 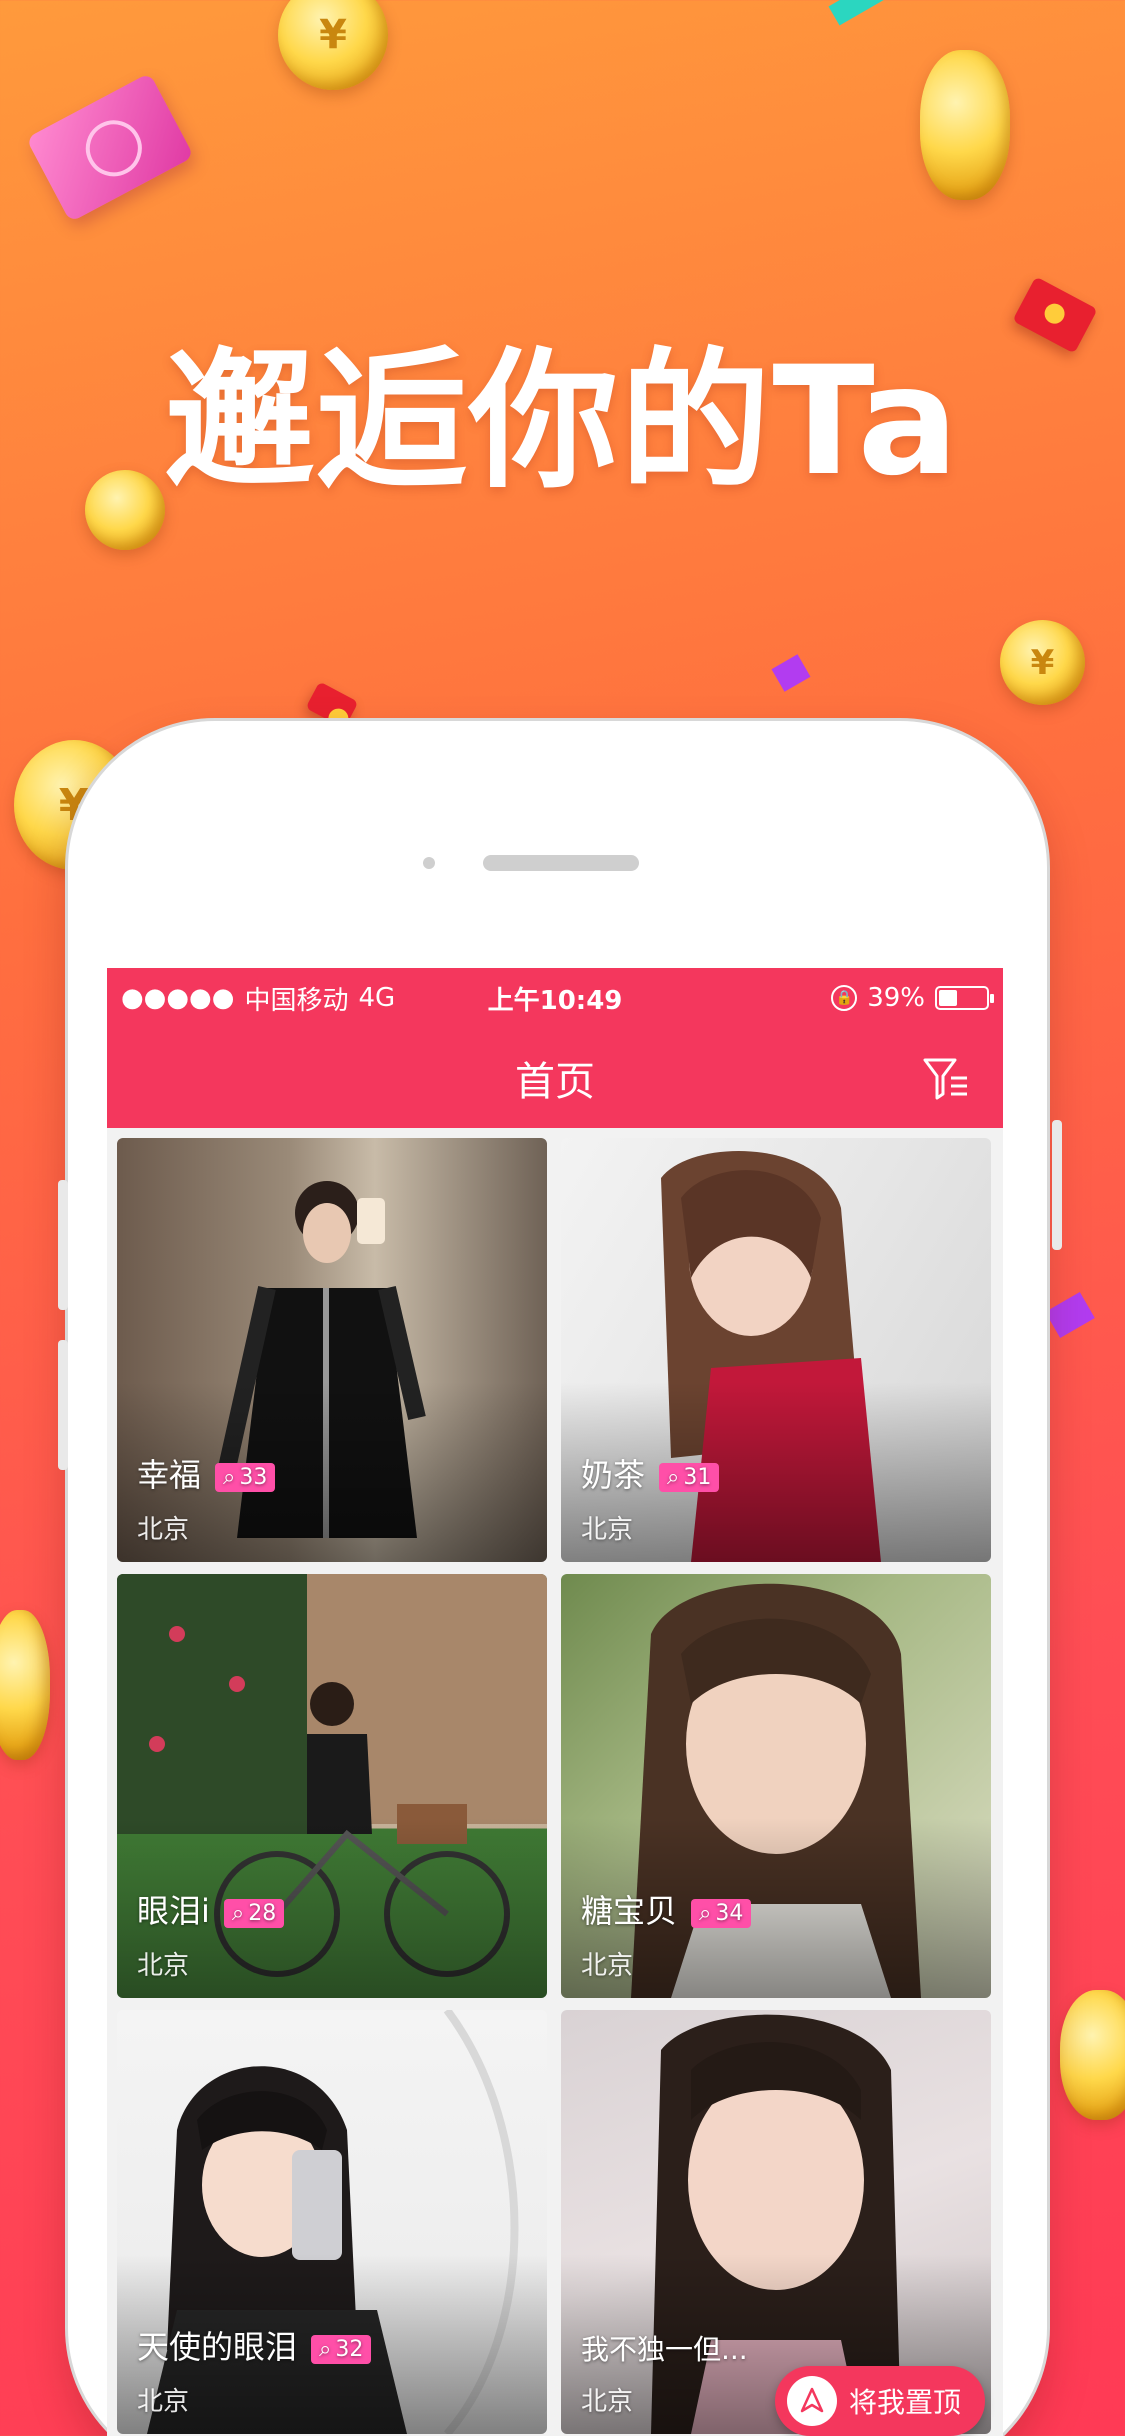 What do you see at coordinates (173, 1911) in the screenshot?
I see `profile-name-text: 眼泪i` at bounding box center [173, 1911].